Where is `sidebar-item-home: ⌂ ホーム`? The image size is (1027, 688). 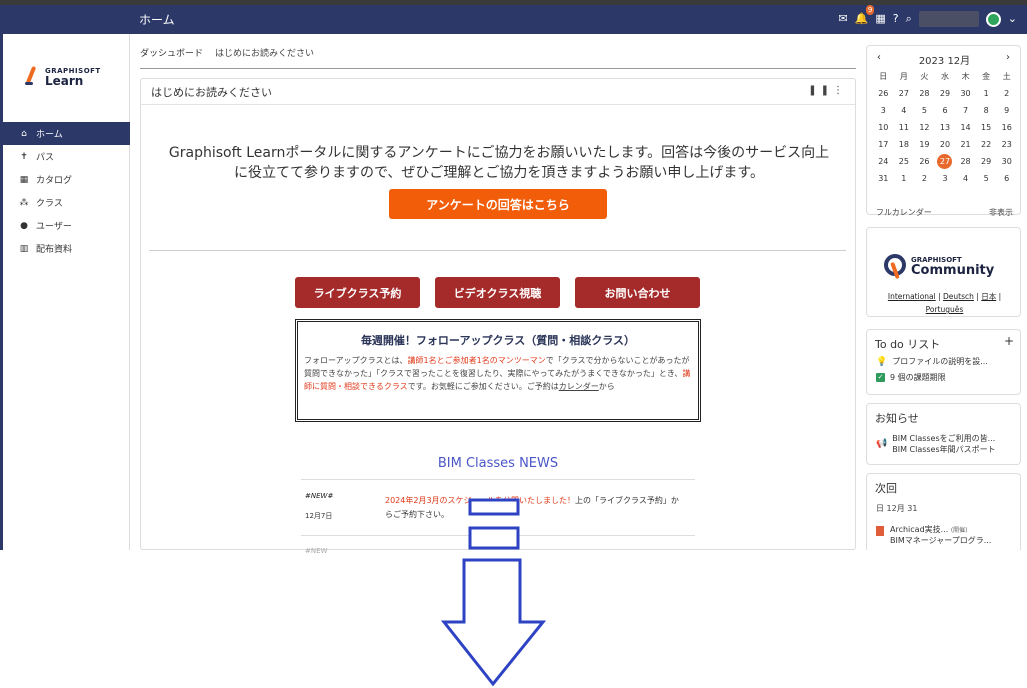
sidebar-item-home: ⌂ ホーム is located at coordinates (66, 133).